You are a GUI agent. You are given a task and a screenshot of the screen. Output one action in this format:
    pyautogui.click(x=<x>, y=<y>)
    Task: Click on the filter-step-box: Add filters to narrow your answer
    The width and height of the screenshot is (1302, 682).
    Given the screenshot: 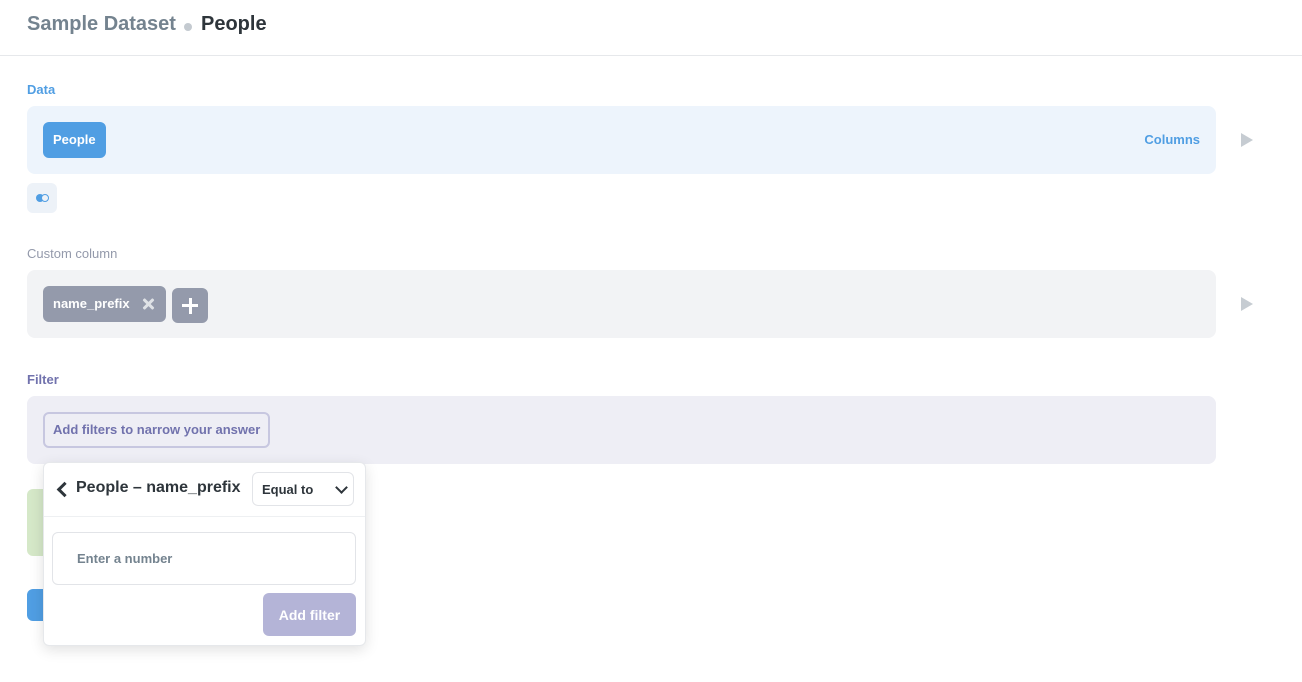 What is the action you would take?
    pyautogui.click(x=621, y=430)
    